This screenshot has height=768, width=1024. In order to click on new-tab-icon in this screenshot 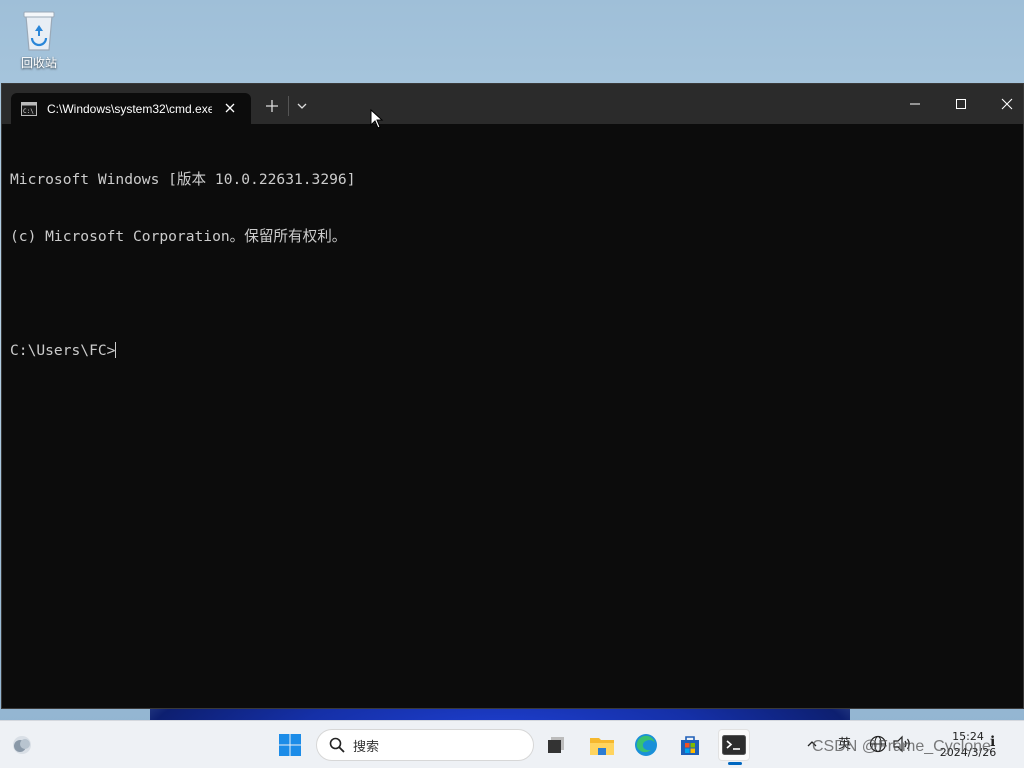, I will do `click(272, 106)`.